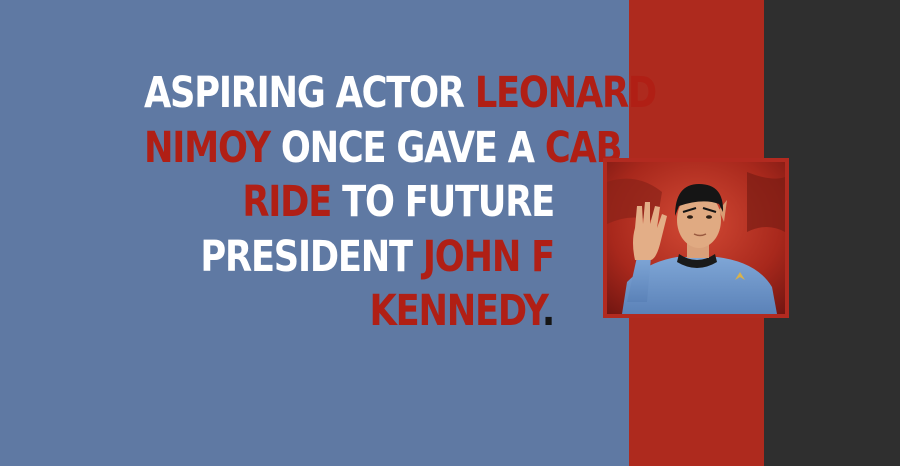  What do you see at coordinates (407, 147) in the screenshot?
I see `fact-text-segment: ONCE GAVE A` at bounding box center [407, 147].